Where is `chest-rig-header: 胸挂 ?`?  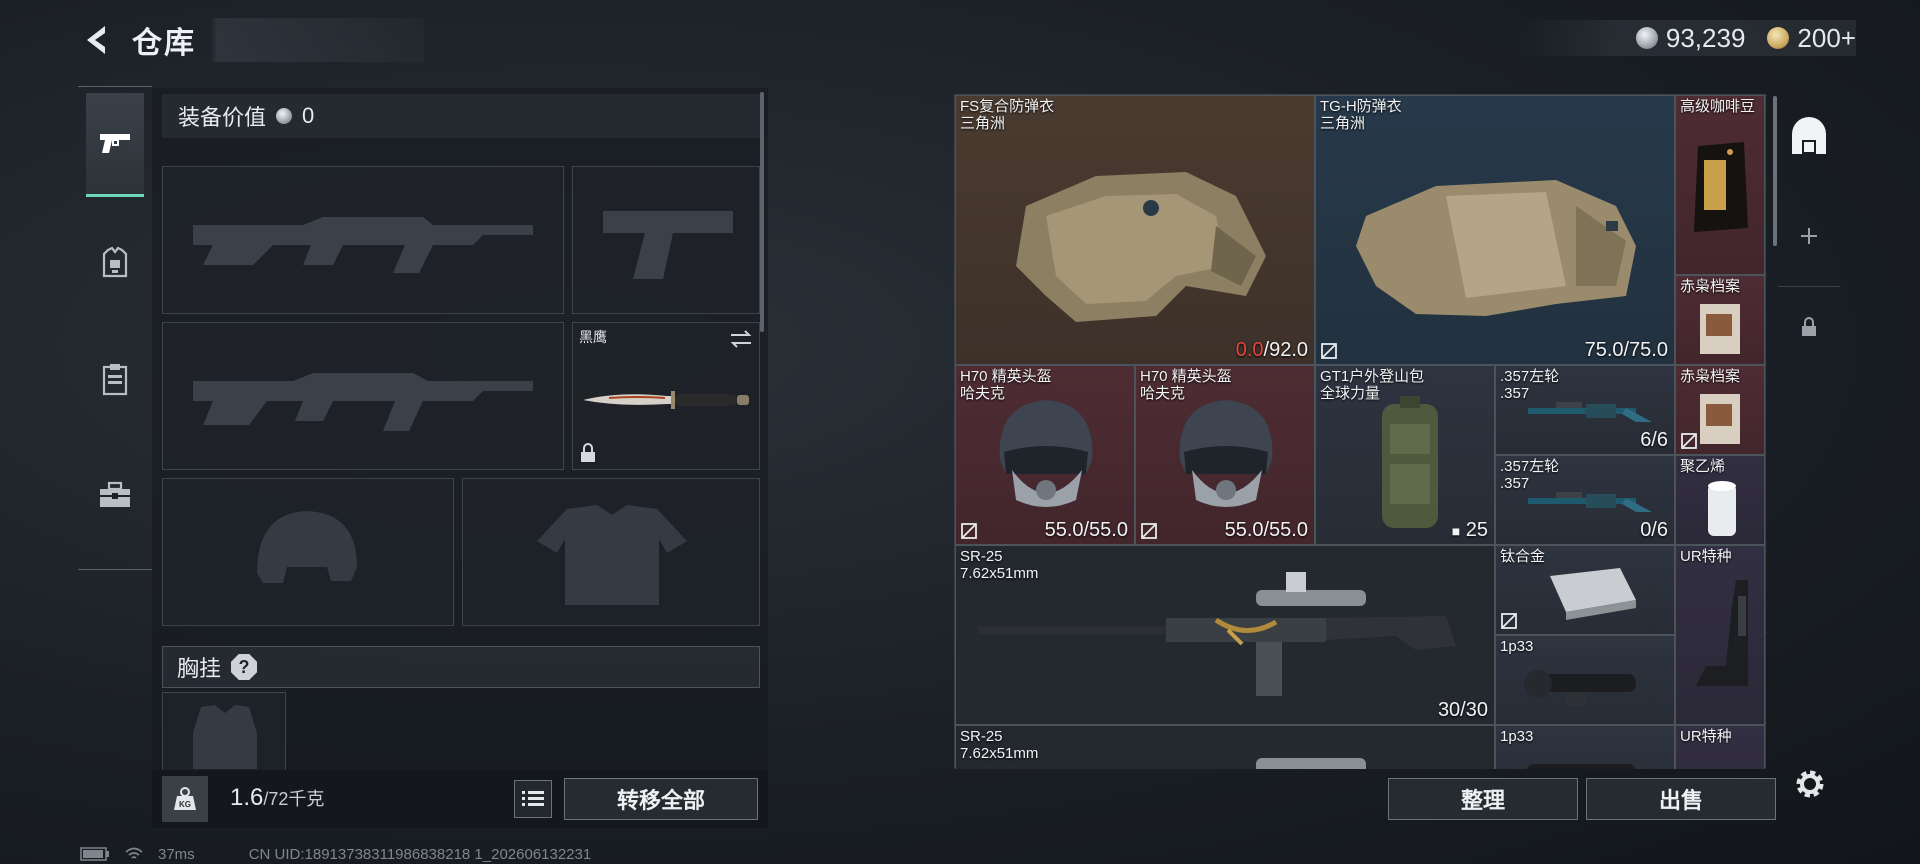 chest-rig-header: 胸挂 ? is located at coordinates (461, 667).